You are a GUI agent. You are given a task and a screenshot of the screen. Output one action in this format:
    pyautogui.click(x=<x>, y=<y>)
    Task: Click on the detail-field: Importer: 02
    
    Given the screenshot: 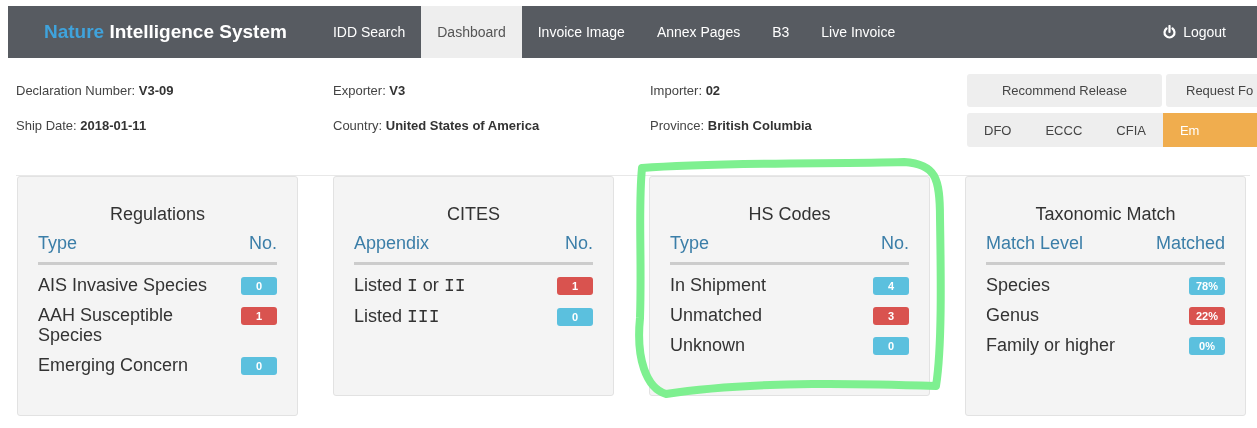 What is the action you would take?
    pyautogui.click(x=808, y=90)
    